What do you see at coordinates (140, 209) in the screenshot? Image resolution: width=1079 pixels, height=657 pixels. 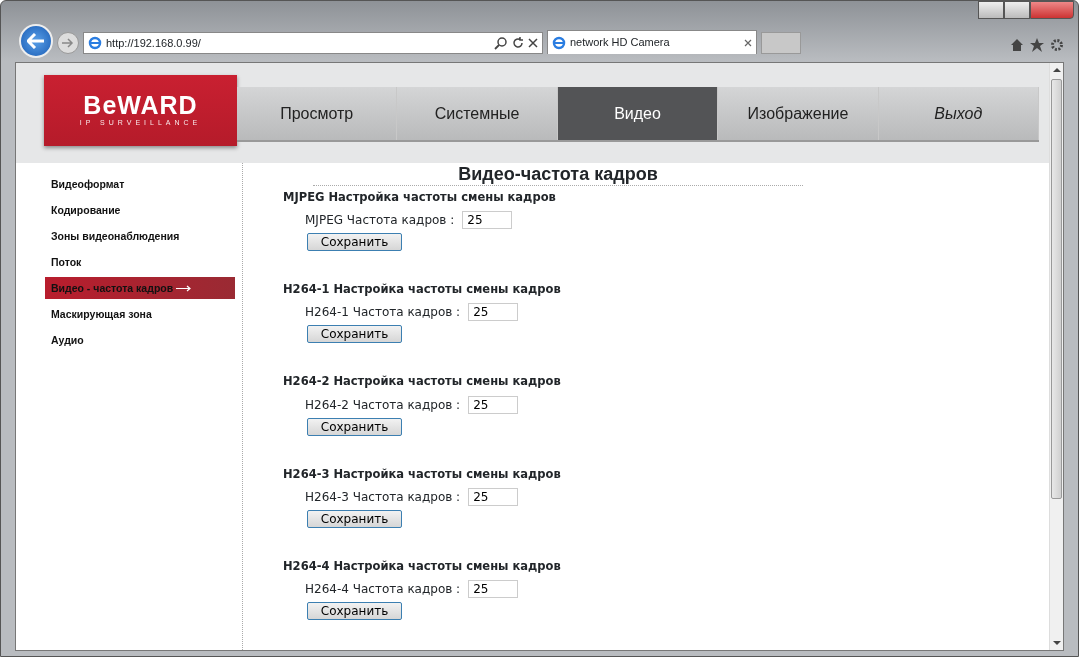 I see `sidebar-item: Кодирование` at bounding box center [140, 209].